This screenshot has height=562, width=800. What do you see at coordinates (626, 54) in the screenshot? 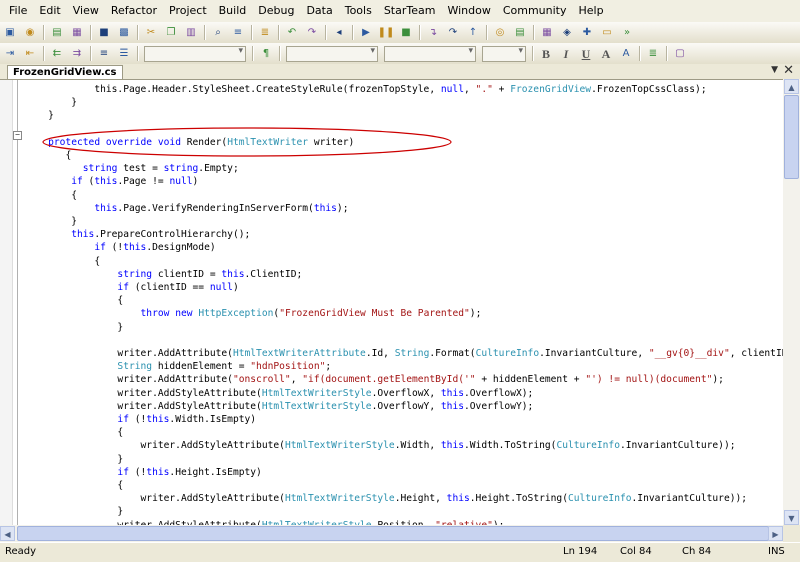
I see `font-color-icon: A` at bounding box center [626, 54].